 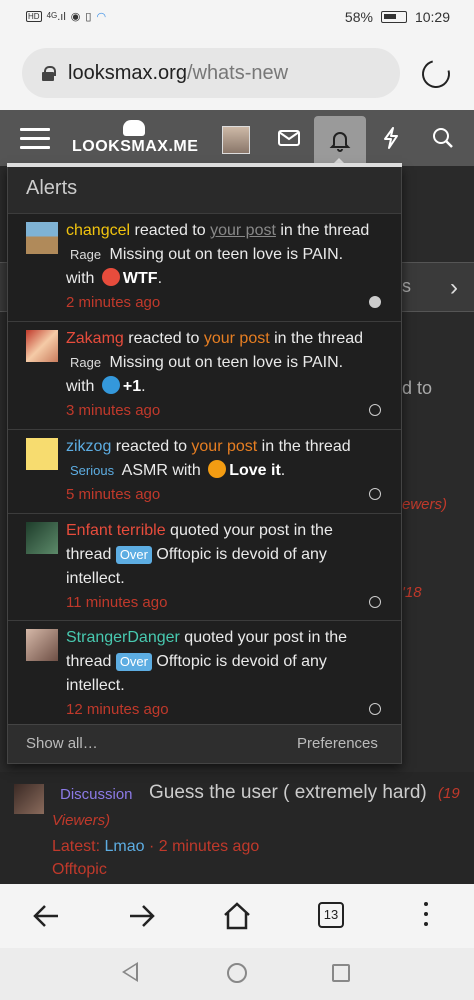 I want to click on inbox-icon, so click(x=289, y=138).